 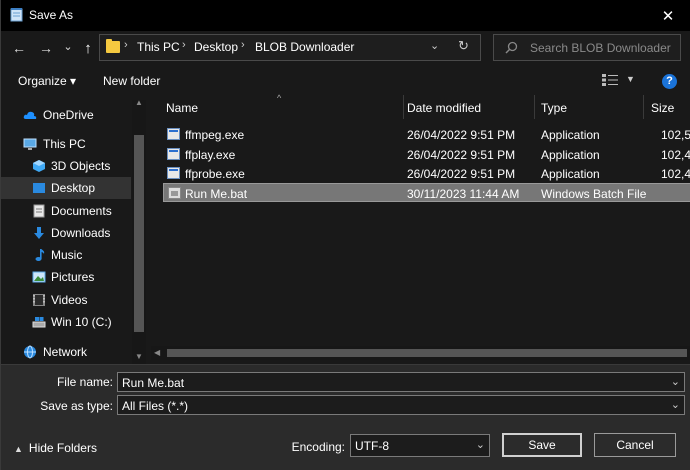 I want to click on scroll-left-icon: ◀, so click(x=157, y=352).